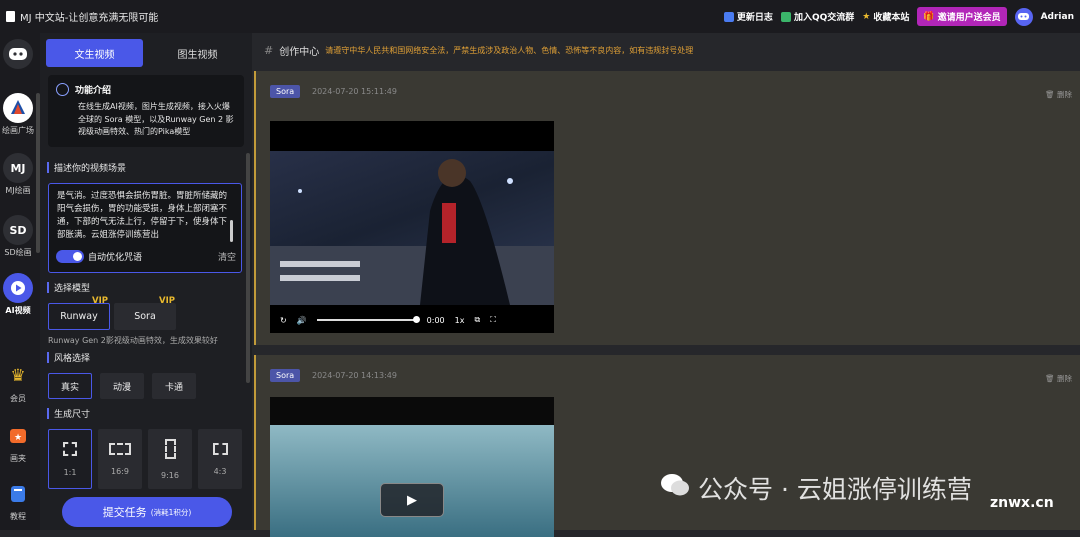 This screenshot has height=537, width=1080. What do you see at coordinates (1022, 503) in the screenshot?
I see `watermark-site: znwx.cn` at bounding box center [1022, 503].